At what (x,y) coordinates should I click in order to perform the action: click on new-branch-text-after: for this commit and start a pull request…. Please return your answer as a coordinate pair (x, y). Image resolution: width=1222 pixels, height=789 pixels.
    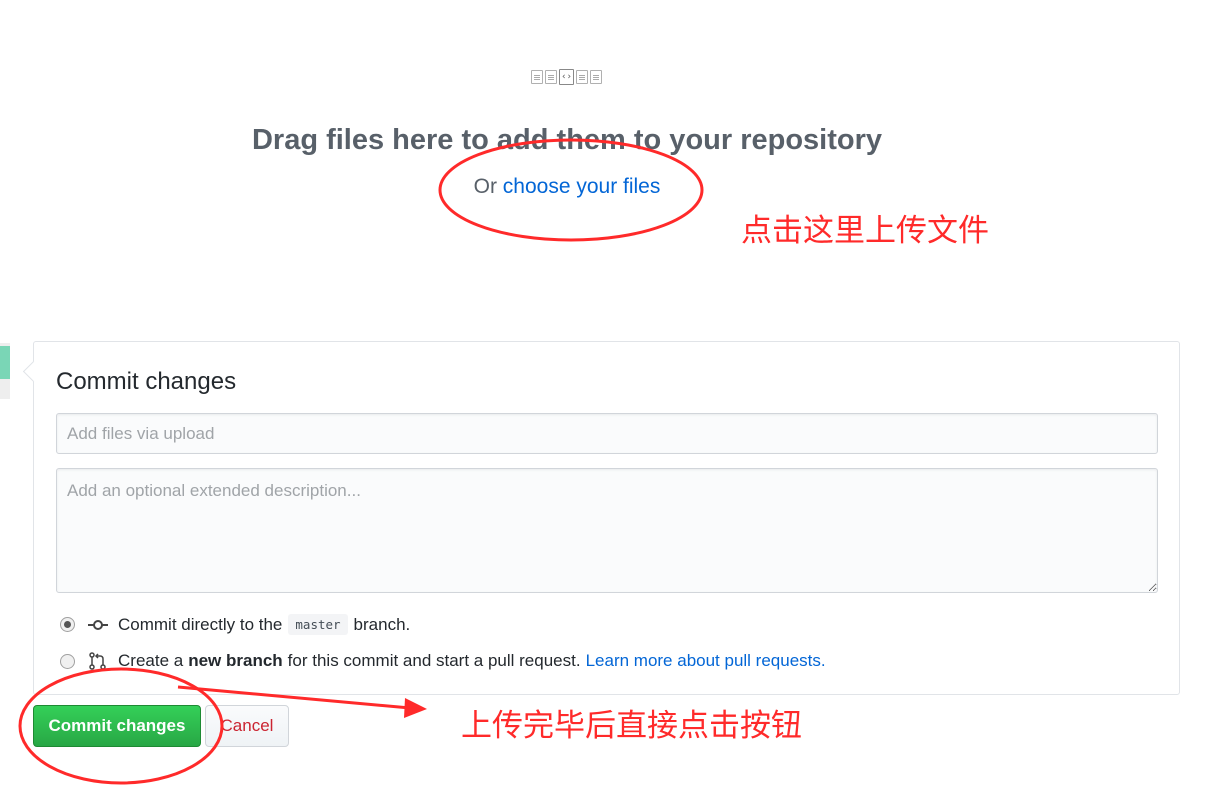
    Looking at the image, I should click on (434, 660).